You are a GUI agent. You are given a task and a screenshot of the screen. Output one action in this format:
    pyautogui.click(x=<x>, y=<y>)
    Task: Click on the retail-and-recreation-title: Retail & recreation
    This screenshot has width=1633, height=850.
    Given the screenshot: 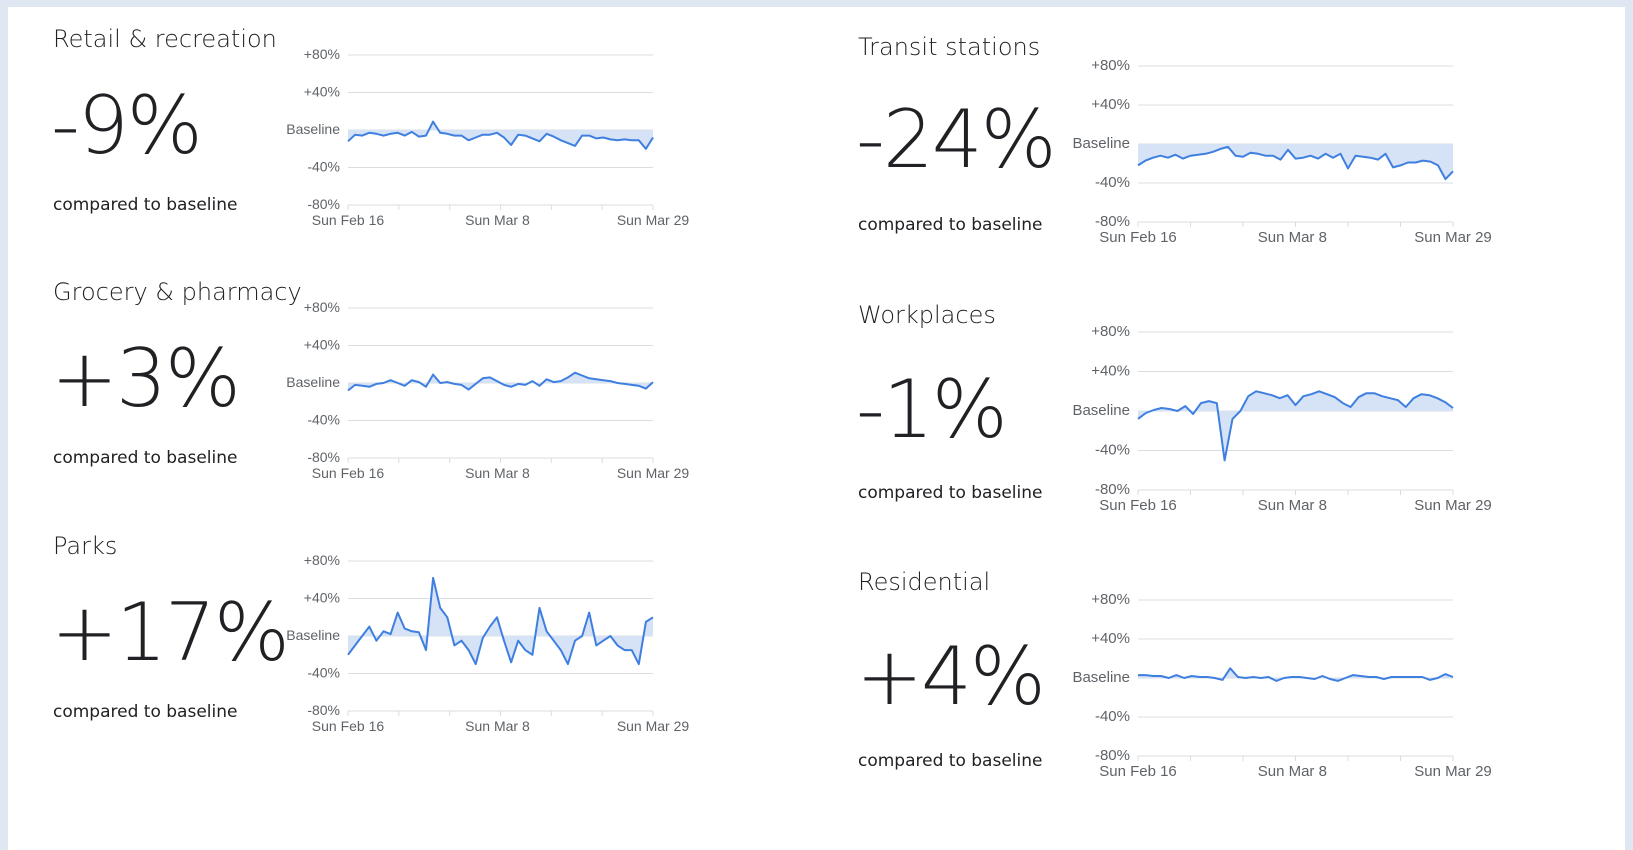 What is the action you would take?
    pyautogui.click(x=165, y=39)
    